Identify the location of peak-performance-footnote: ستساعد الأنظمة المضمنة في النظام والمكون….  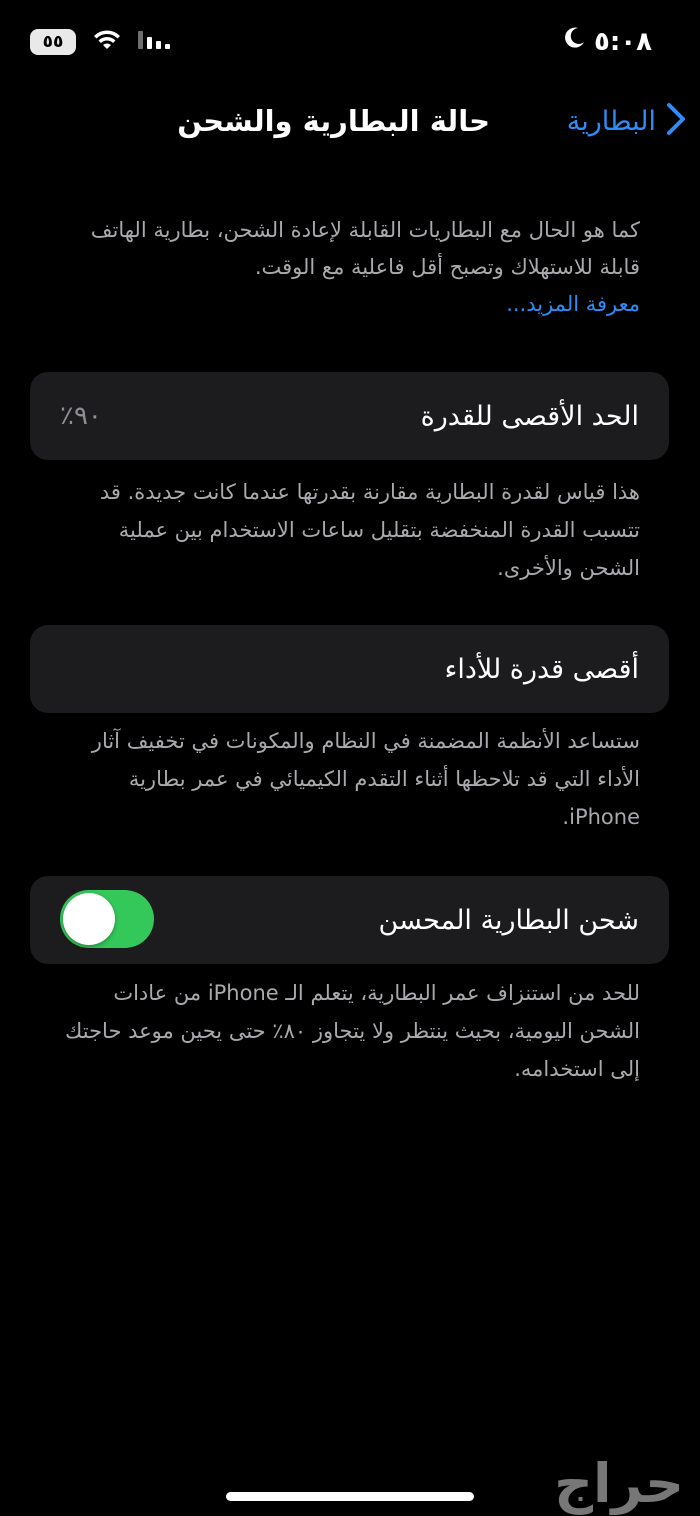
(365, 779).